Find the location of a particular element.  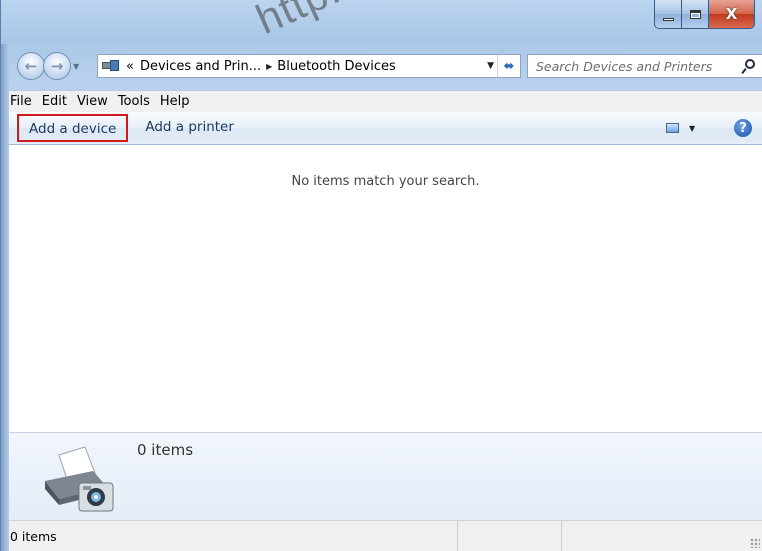

search-box: Search Devices and Printers is located at coordinates (644, 66).